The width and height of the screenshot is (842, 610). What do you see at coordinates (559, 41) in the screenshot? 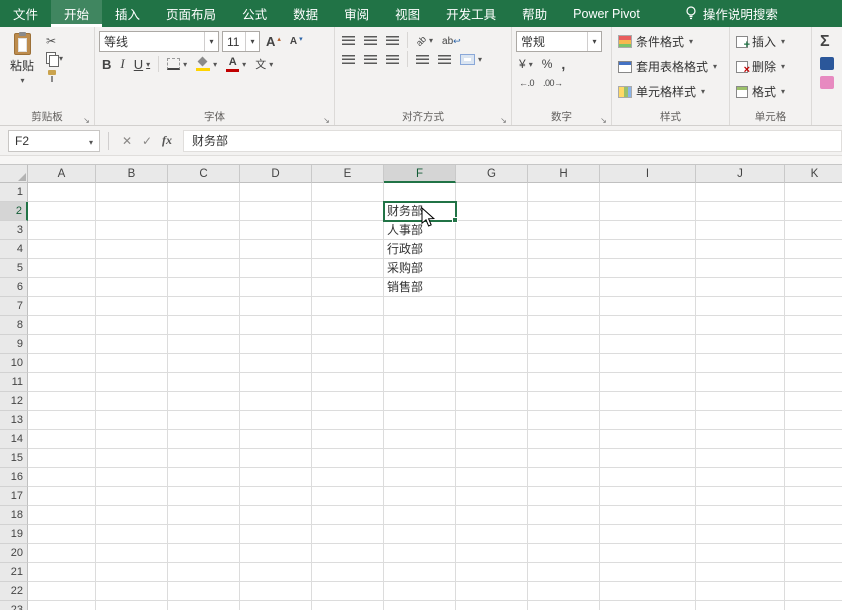
I see `number-format-select: 常规` at bounding box center [559, 41].